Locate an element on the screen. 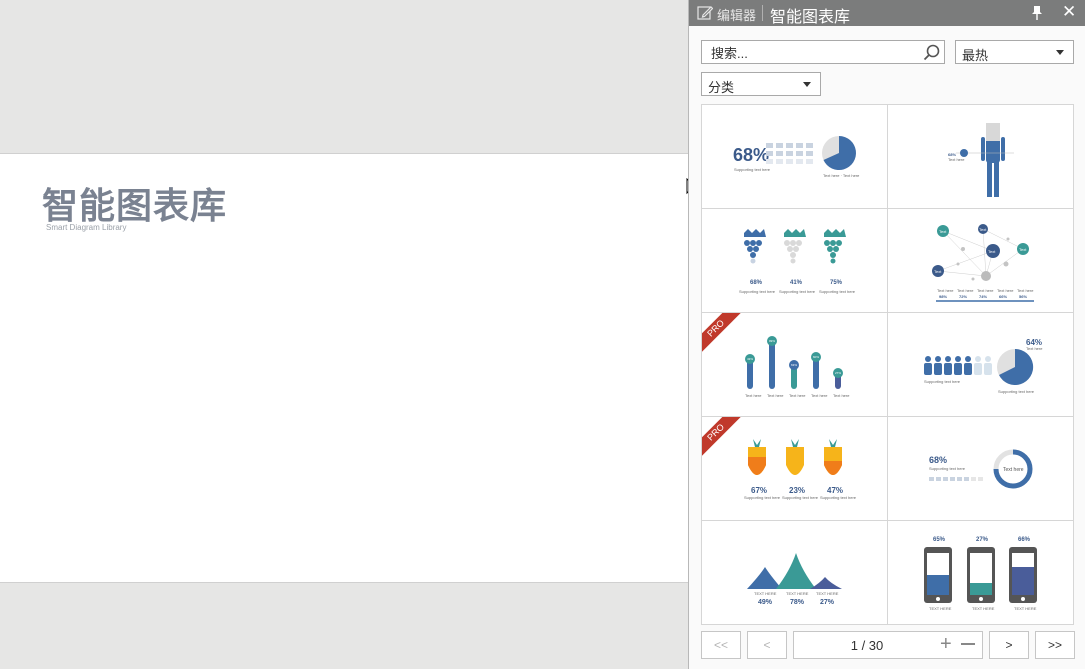  stat-value: 74% is located at coordinates (983, 296).